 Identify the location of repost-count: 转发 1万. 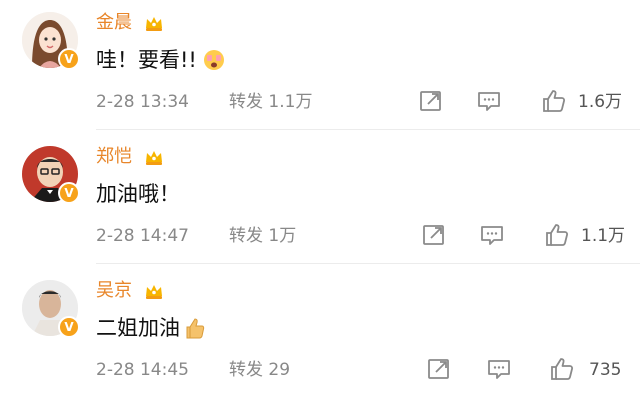
(262, 236).